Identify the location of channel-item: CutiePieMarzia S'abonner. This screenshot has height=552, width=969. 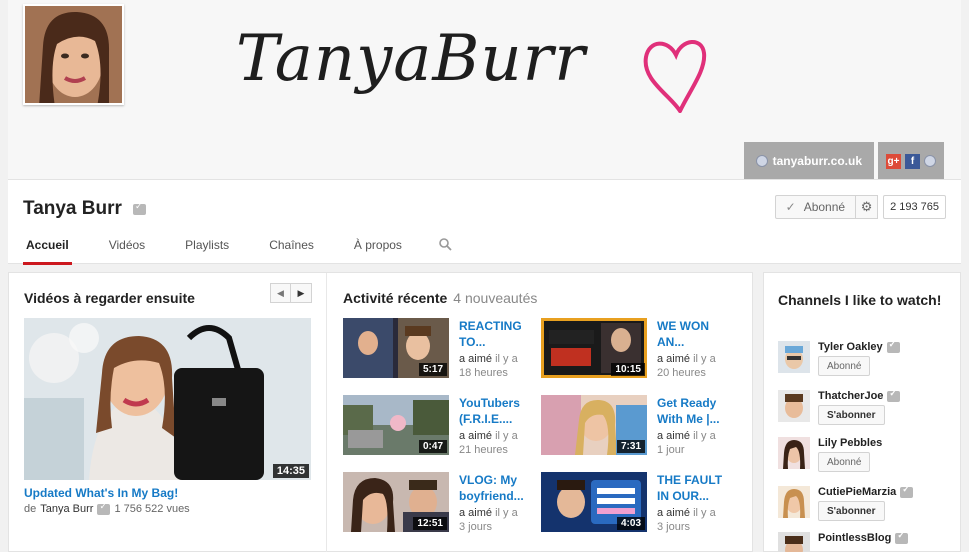
(868, 505).